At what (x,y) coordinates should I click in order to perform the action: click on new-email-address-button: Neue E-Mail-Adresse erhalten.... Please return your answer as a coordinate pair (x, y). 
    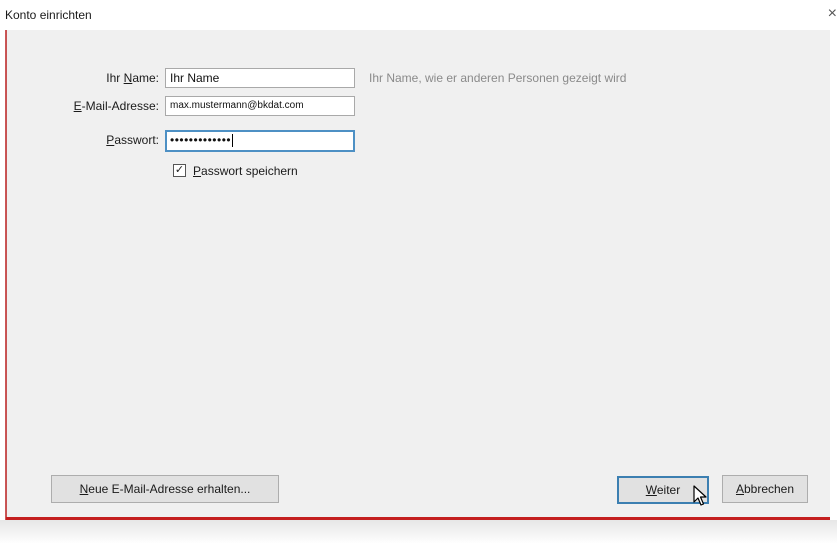
    Looking at the image, I should click on (165, 489).